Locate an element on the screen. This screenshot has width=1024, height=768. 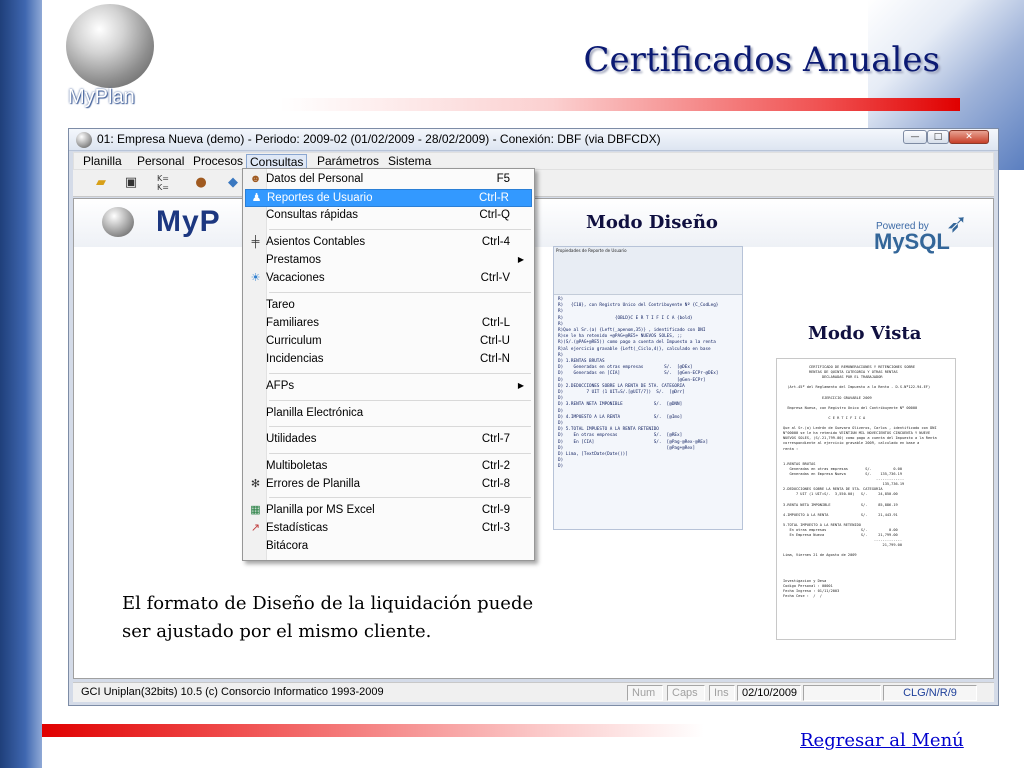
menu-personal: Personal is located at coordinates (160, 161).